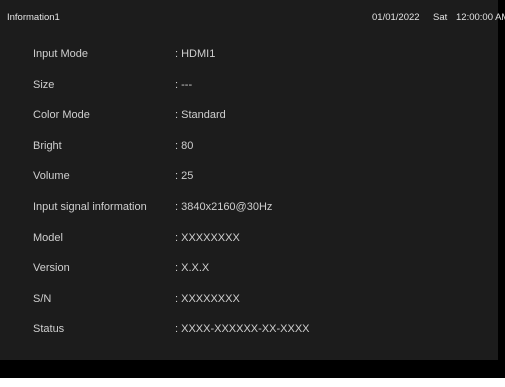 This screenshot has width=505, height=387. I want to click on info-row-size: Size : ---, so click(249, 86).